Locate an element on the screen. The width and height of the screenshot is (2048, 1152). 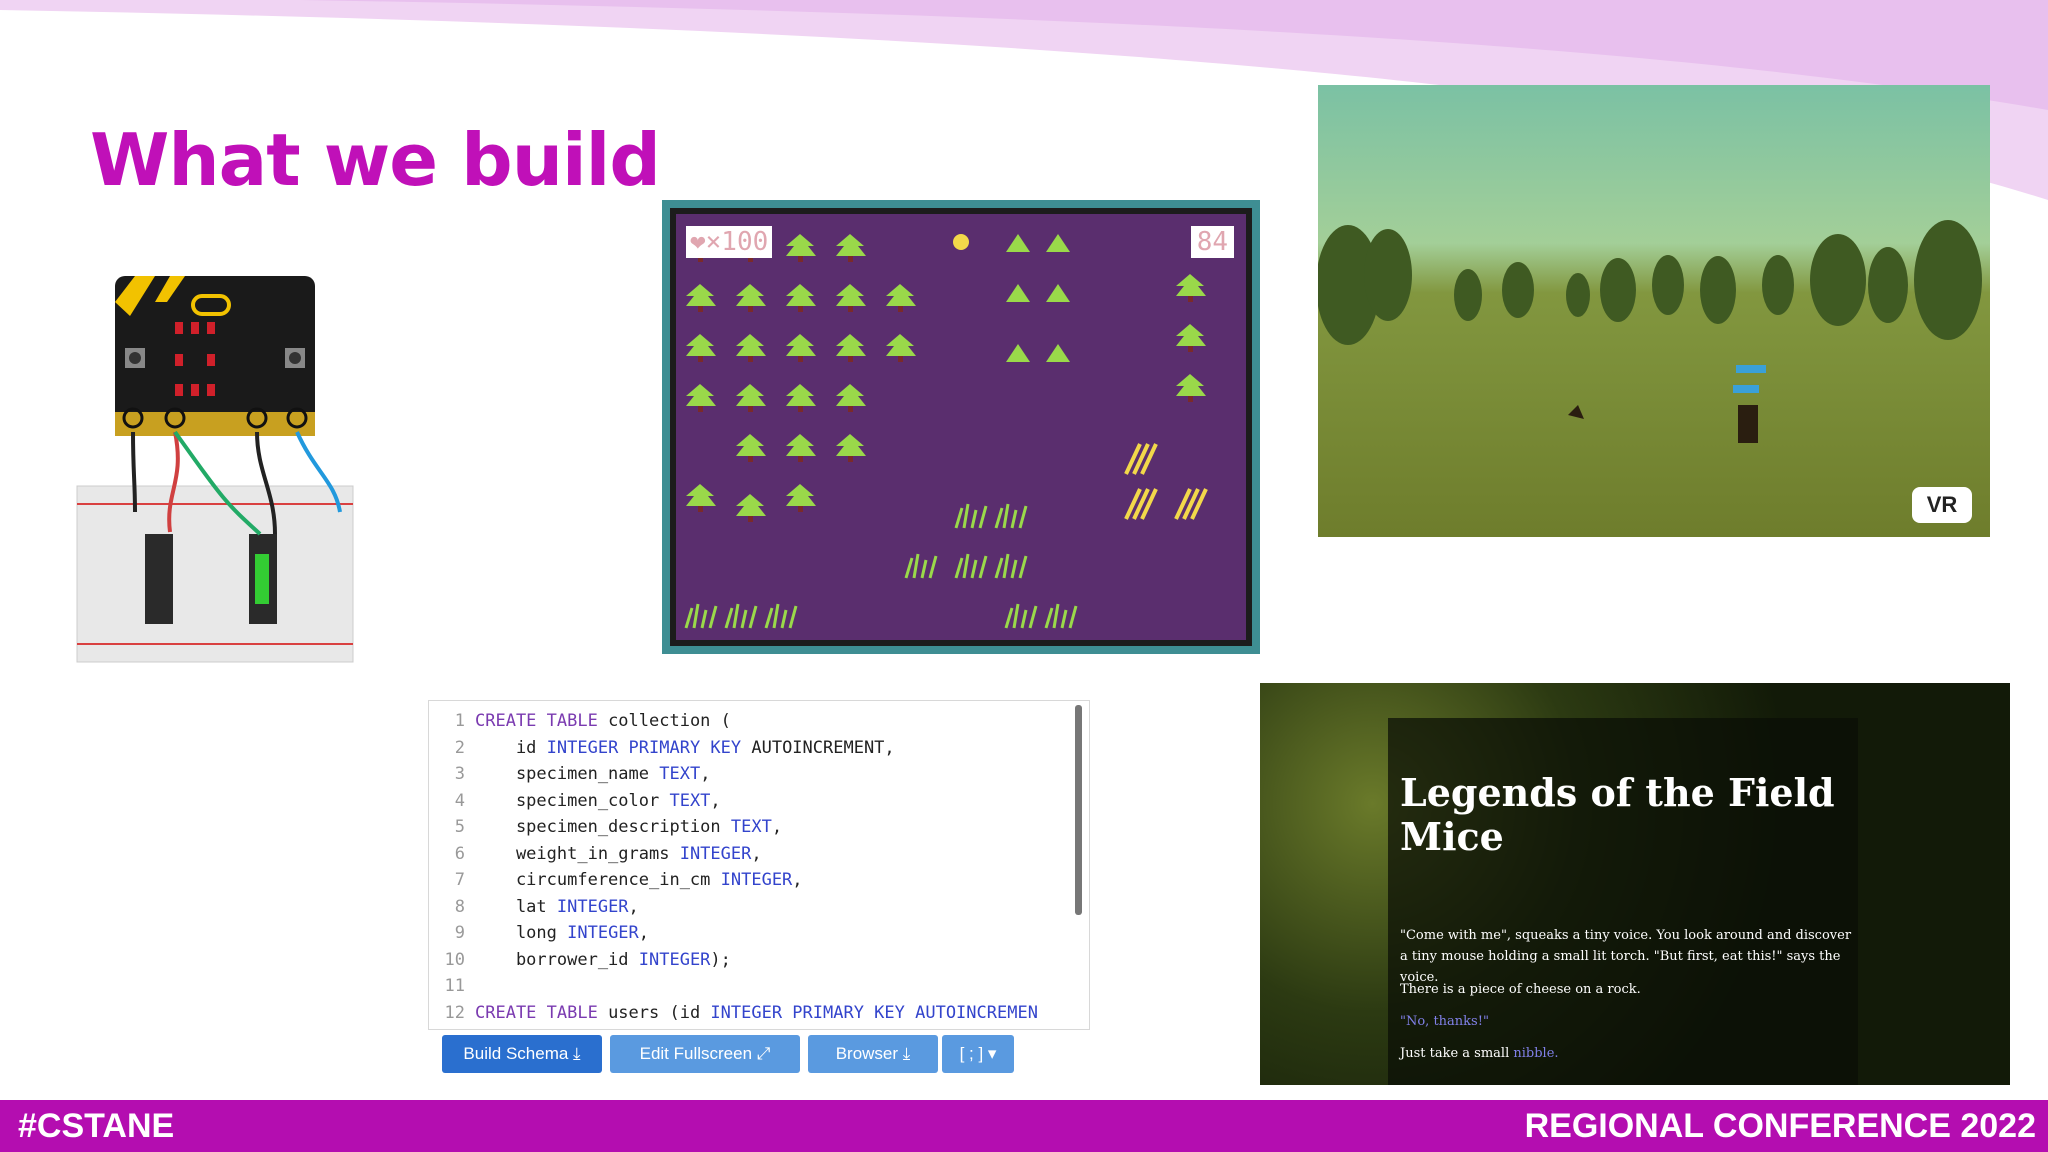
code-line: 8 lat INTEGER, is located at coordinates (534, 907).